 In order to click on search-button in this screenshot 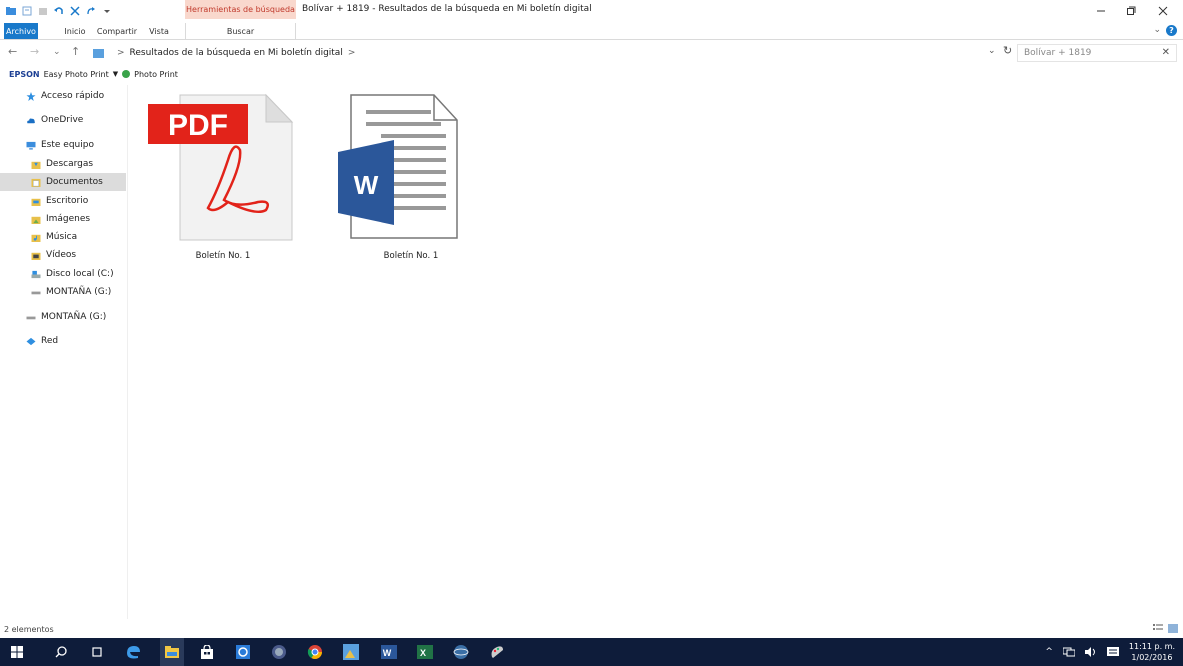, I will do `click(61, 652)`.